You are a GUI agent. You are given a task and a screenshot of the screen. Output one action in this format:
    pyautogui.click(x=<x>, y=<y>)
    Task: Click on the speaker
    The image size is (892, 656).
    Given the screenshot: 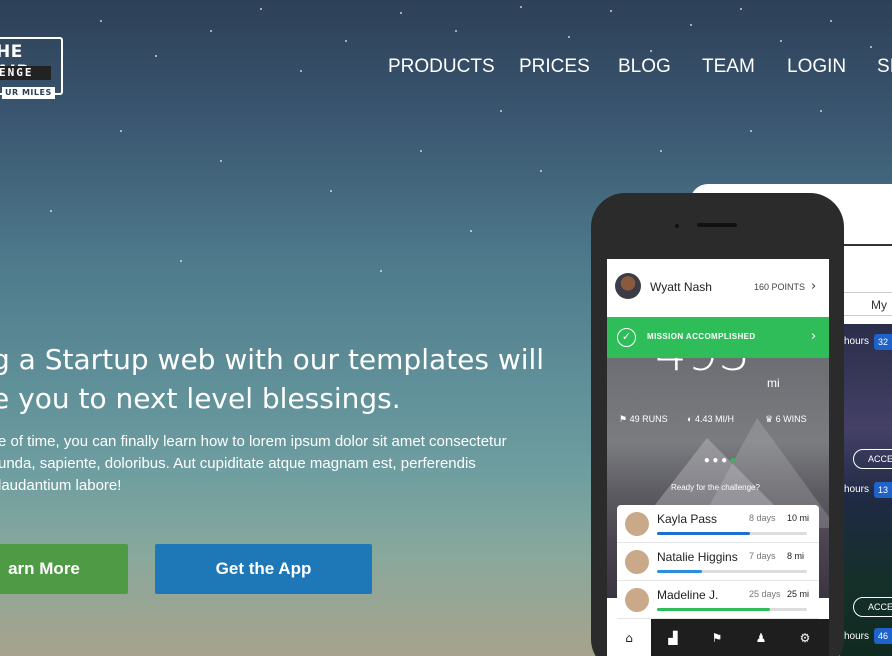 What is the action you would take?
    pyautogui.click(x=717, y=225)
    